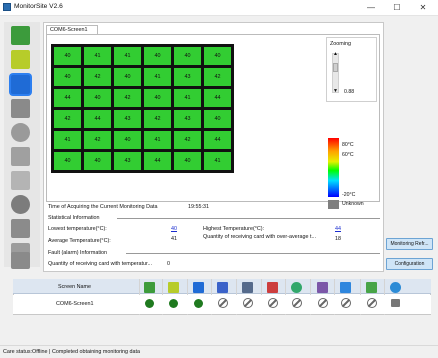 The height and width of the screenshot is (358, 438). I want to click on zoom-slider, so click(335, 73).